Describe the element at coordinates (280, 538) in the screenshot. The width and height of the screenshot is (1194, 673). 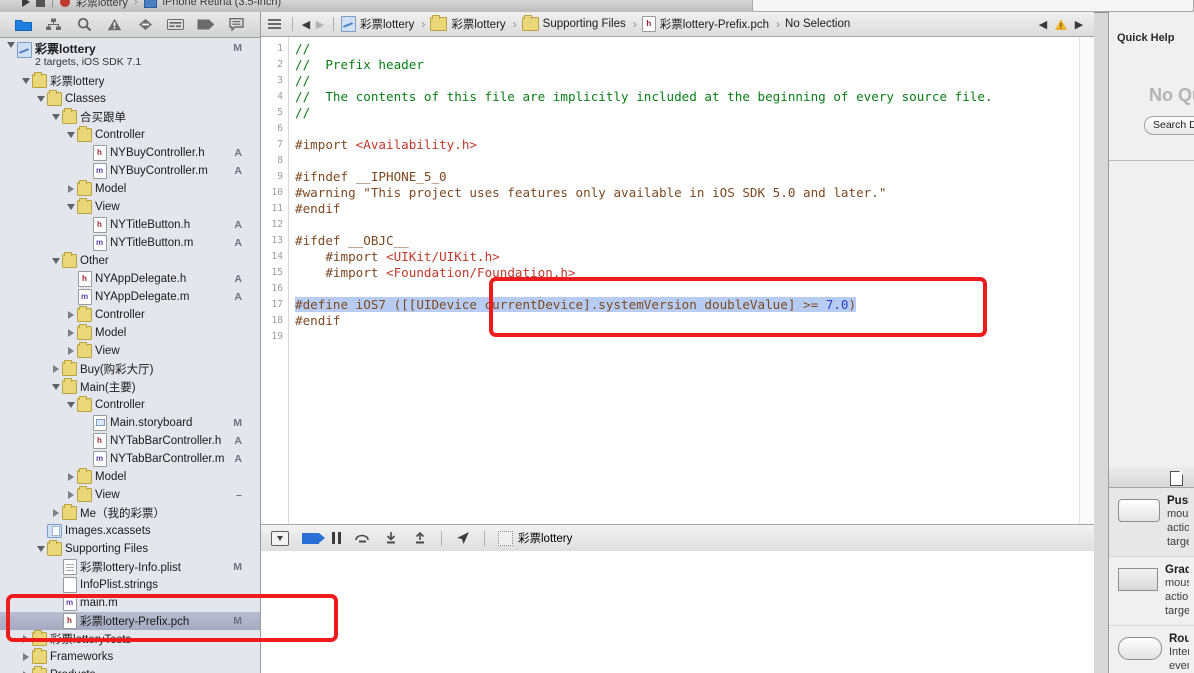
I see `hide-debug-area-button` at that location.